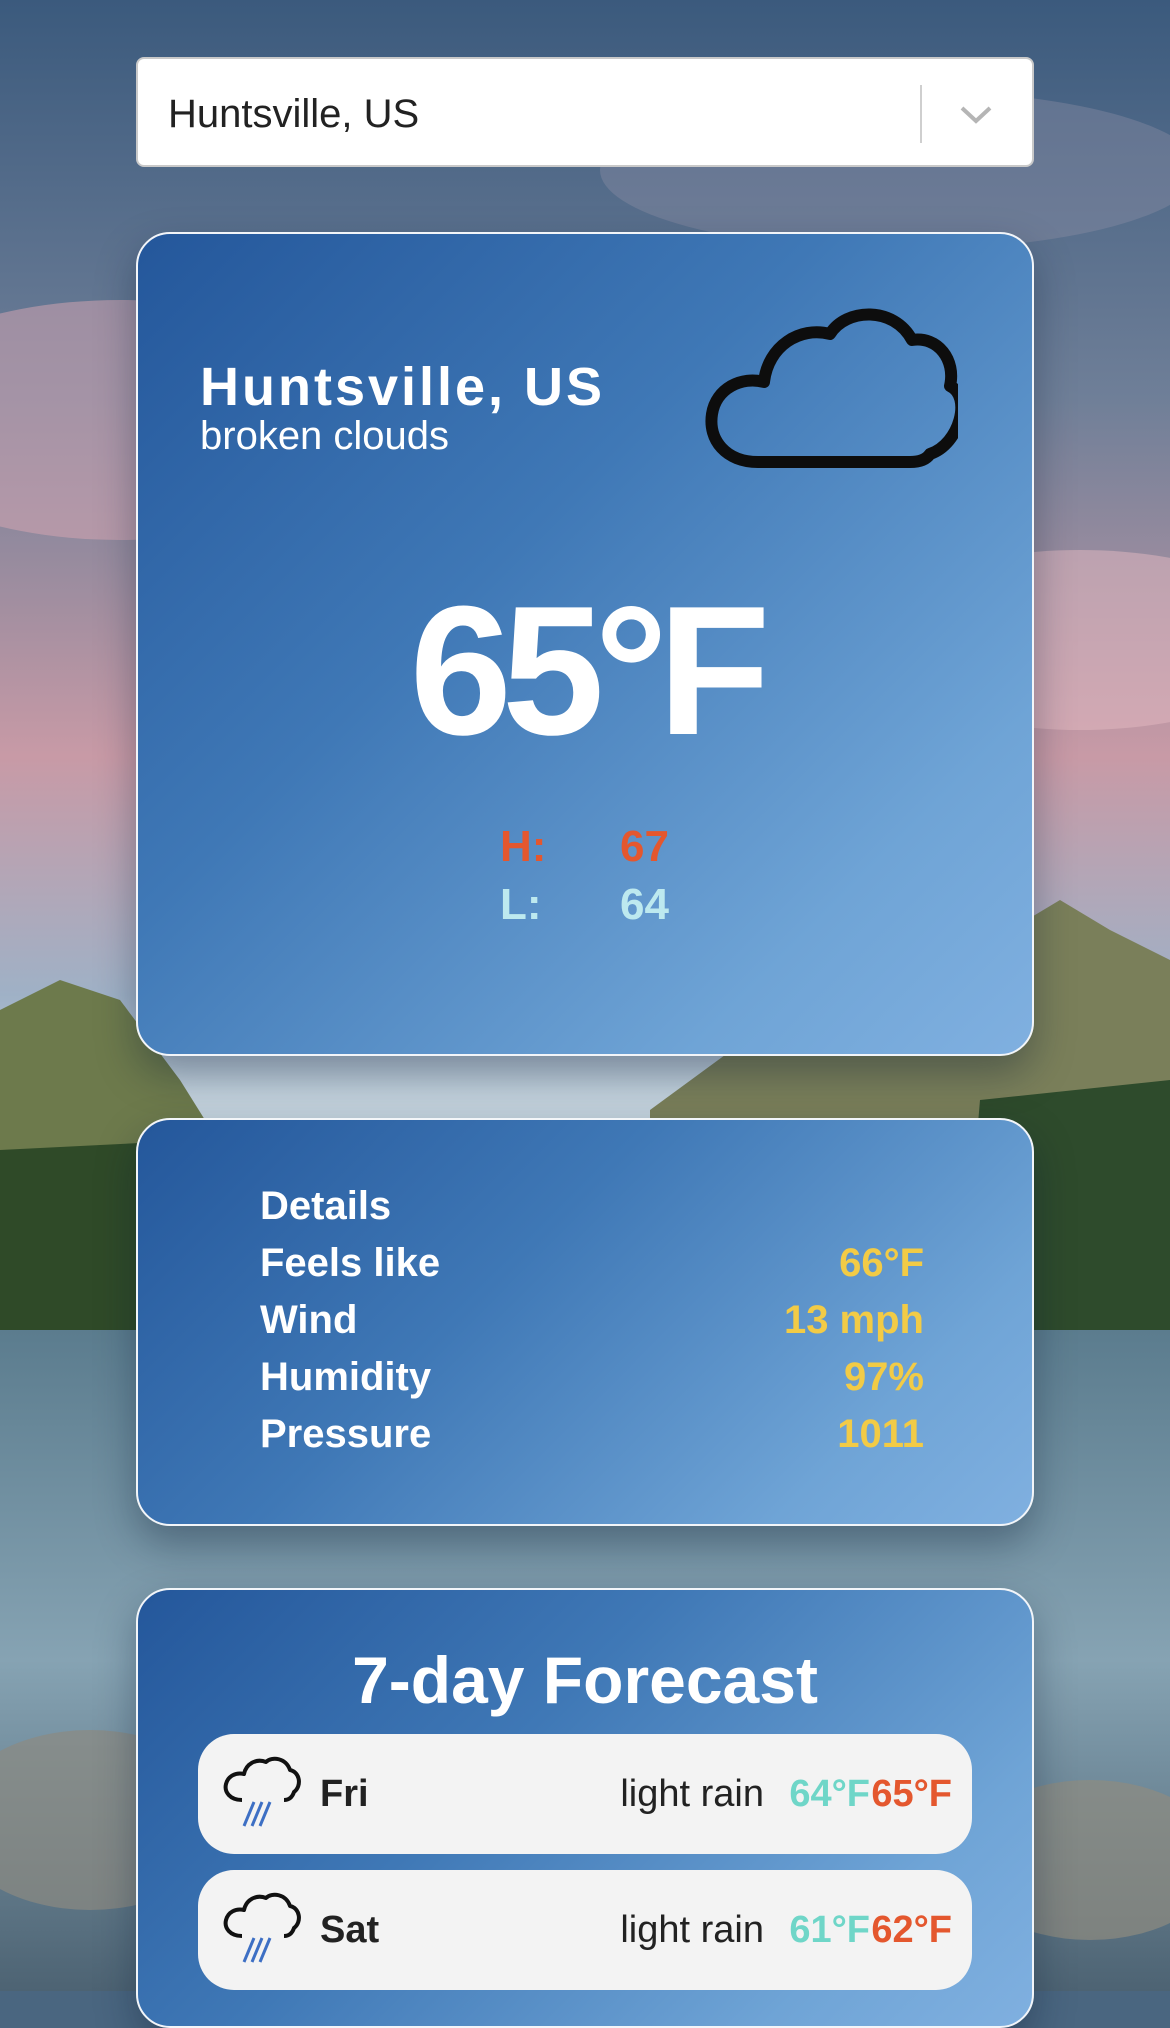 This screenshot has height=2028, width=1170. Describe the element at coordinates (976, 114) in the screenshot. I see `chevron-down-icon` at that location.